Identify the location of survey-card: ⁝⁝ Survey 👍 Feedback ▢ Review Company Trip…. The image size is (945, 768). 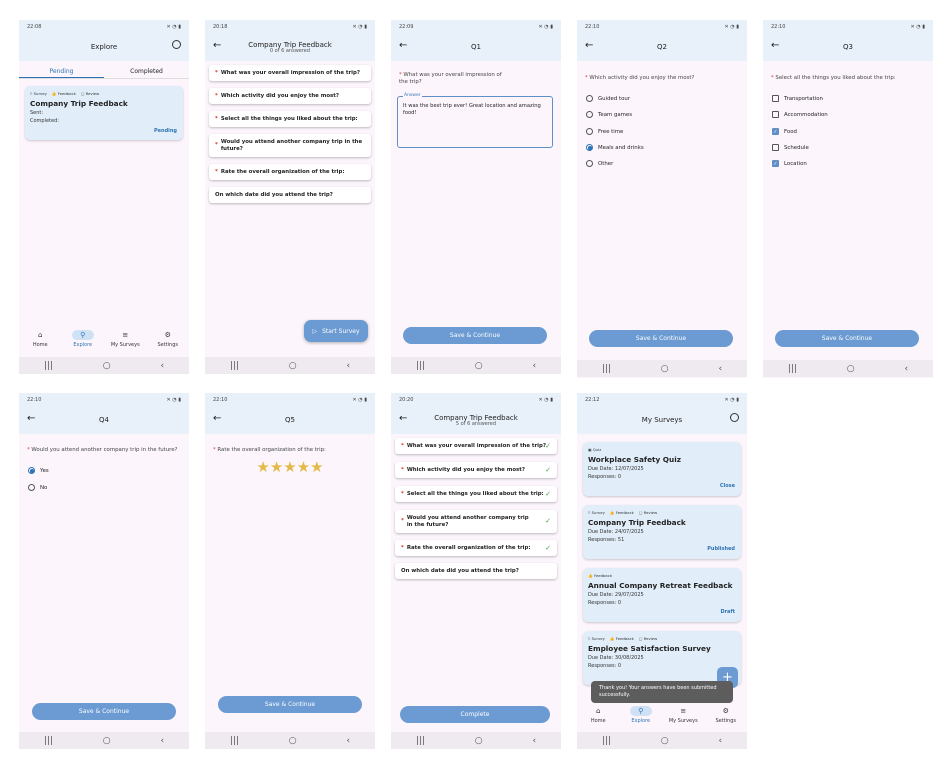
(662, 532).